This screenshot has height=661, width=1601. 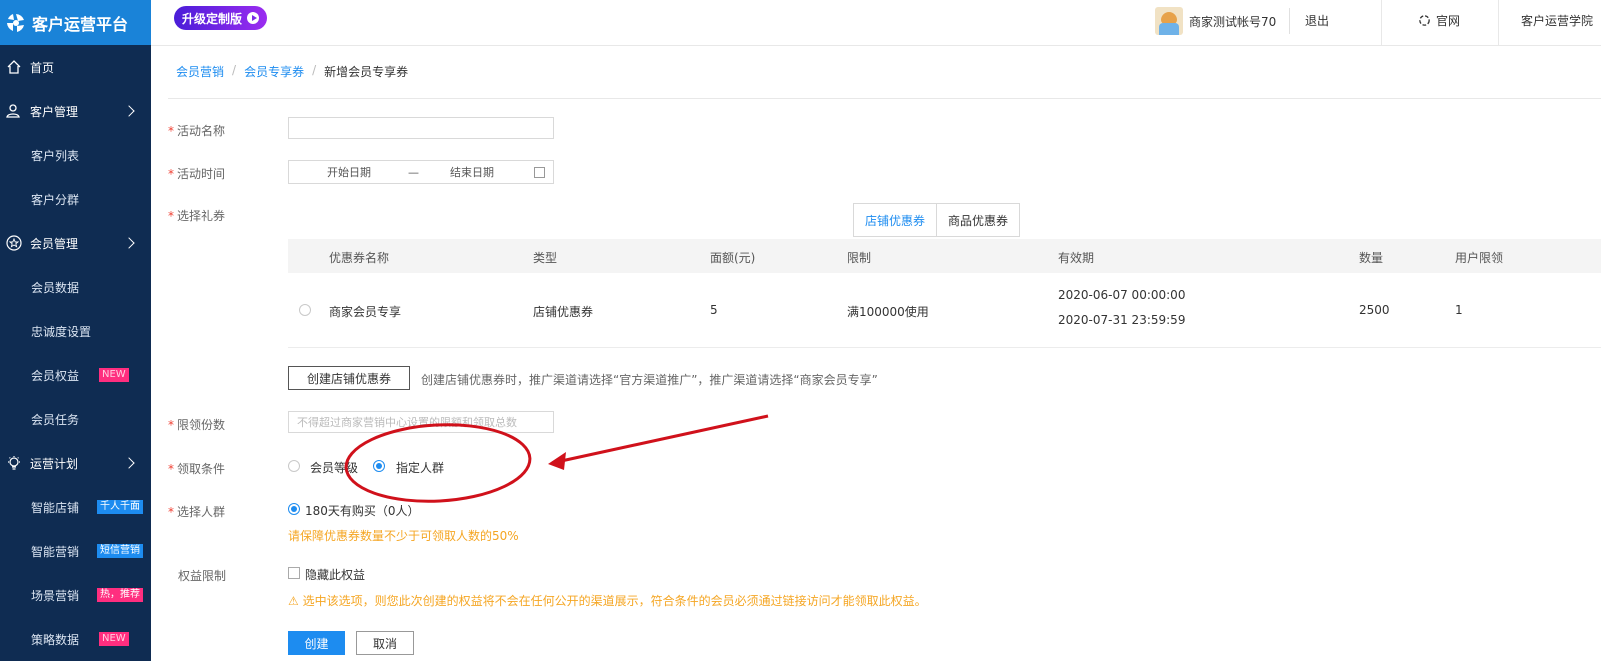 I want to click on sidebar-item-customer-segments: 客户分群, so click(x=75, y=199).